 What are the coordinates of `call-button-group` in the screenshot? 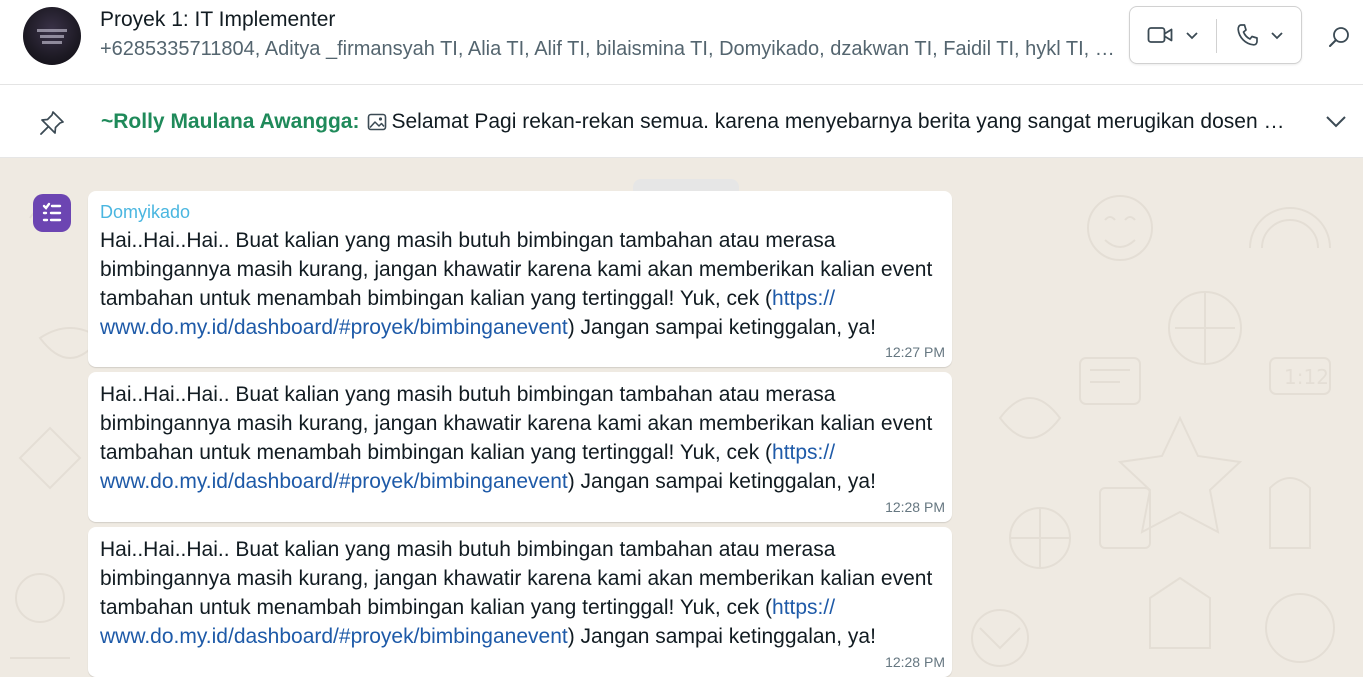 It's located at (1215, 35).